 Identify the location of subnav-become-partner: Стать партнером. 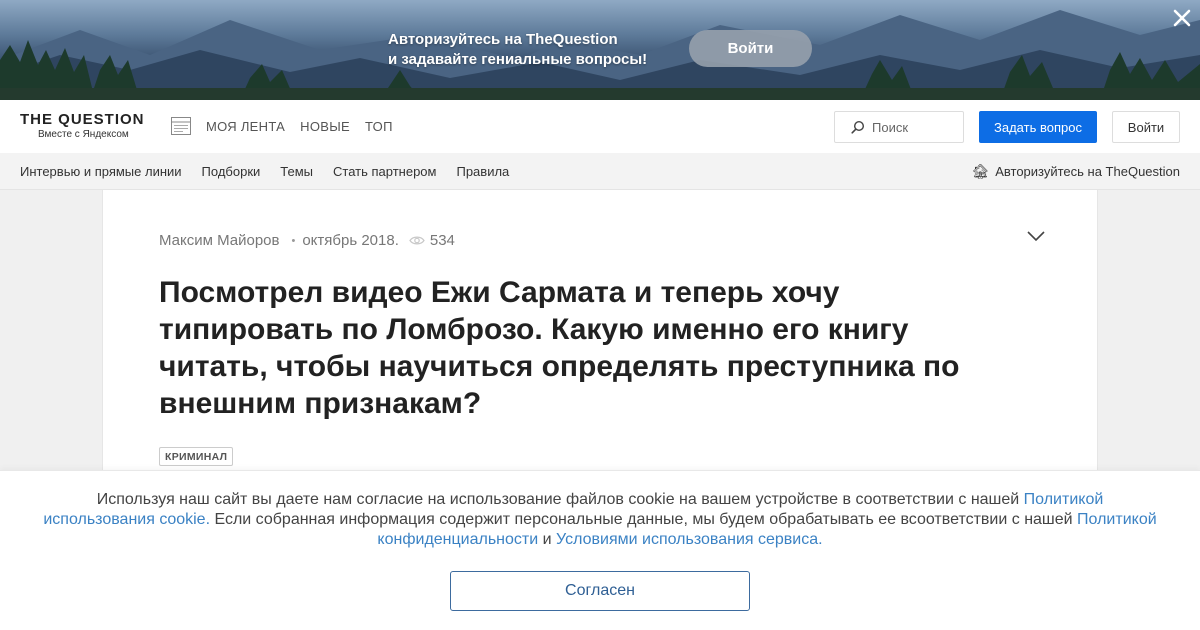
(384, 171).